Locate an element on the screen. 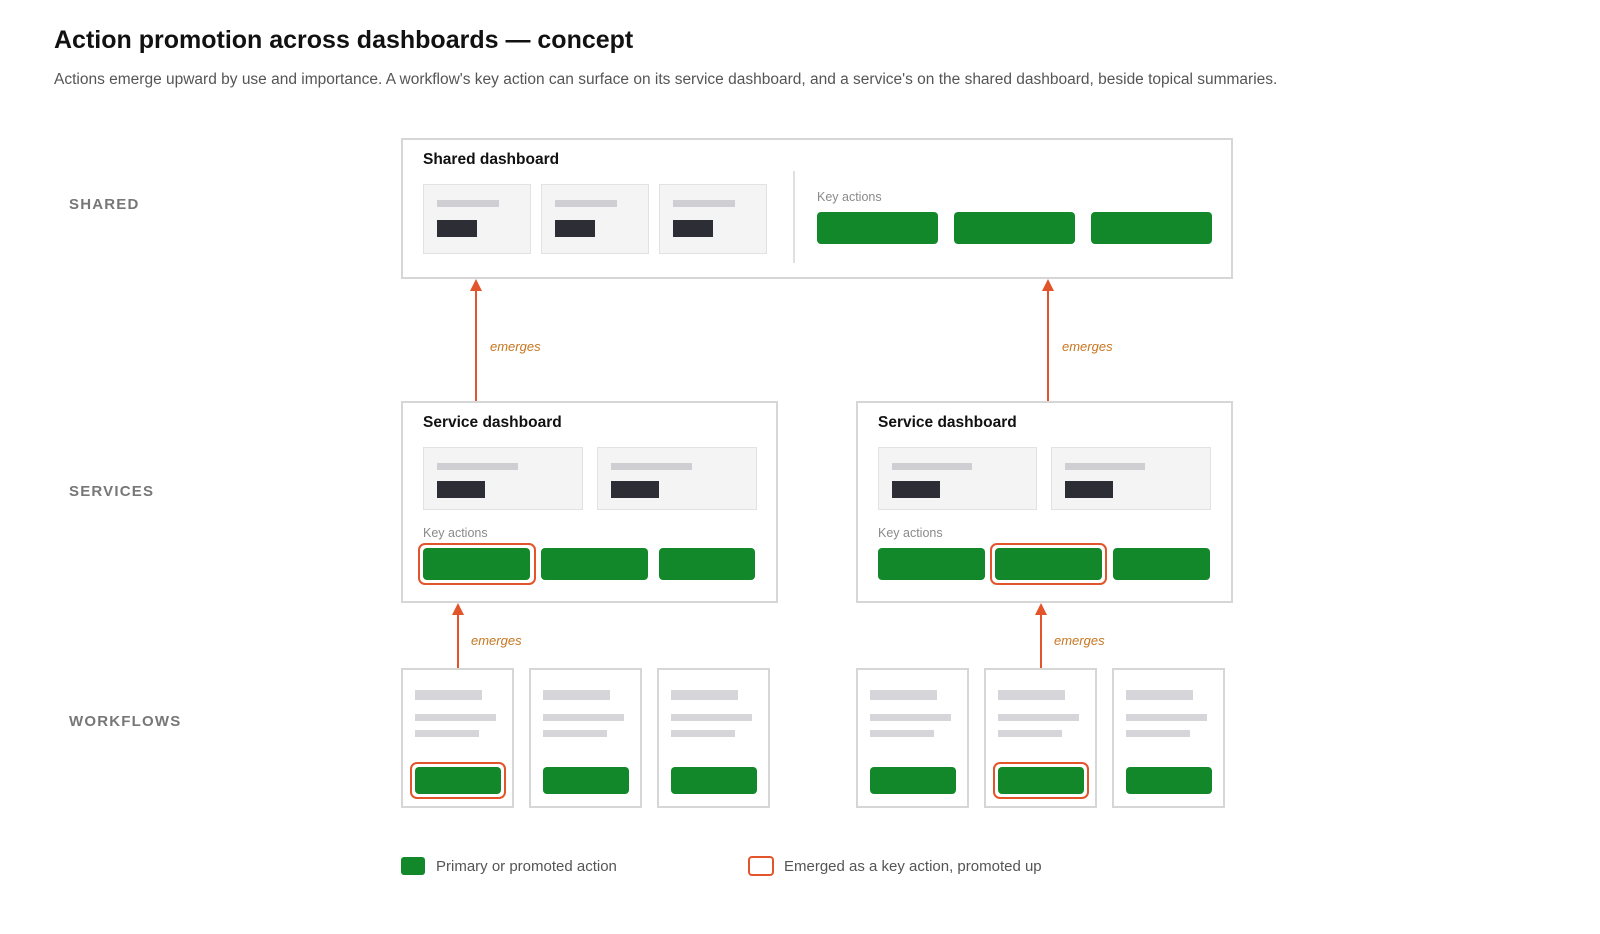 Image resolution: width=1600 pixels, height=934 pixels. arrow-service-to-shared-left is located at coordinates (476, 340).